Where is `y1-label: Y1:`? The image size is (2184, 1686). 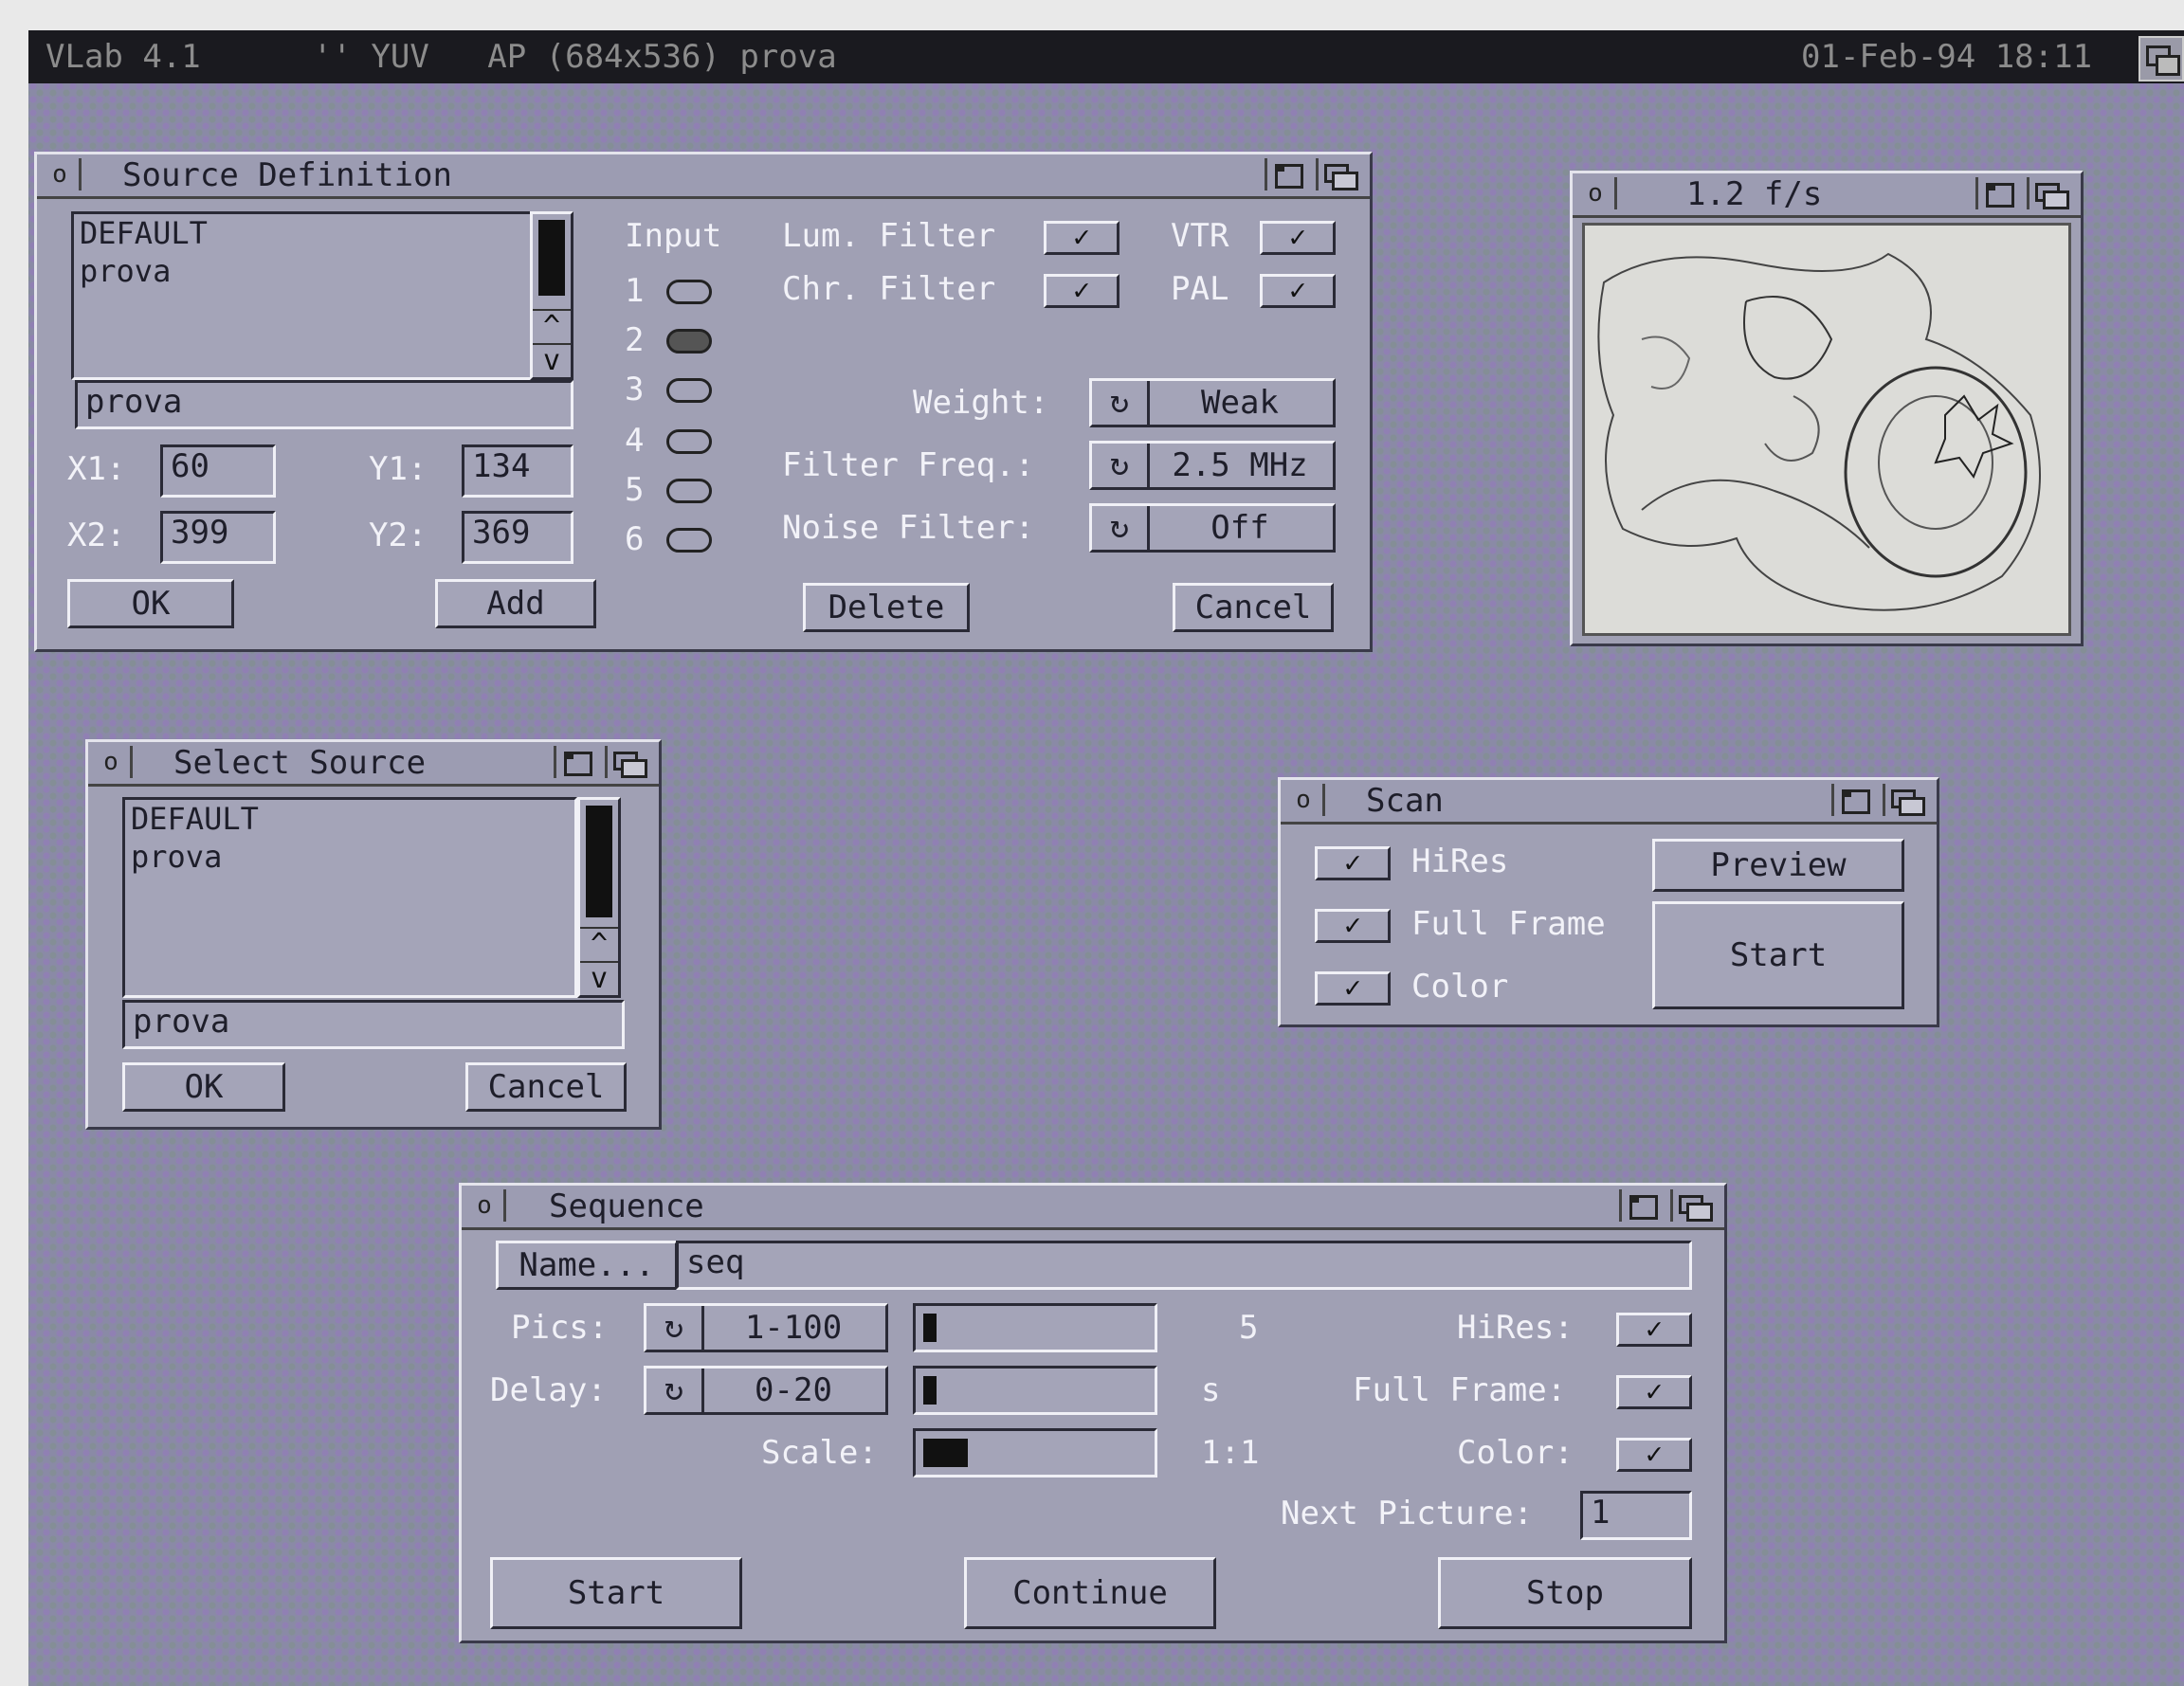 y1-label: Y1: is located at coordinates (398, 469).